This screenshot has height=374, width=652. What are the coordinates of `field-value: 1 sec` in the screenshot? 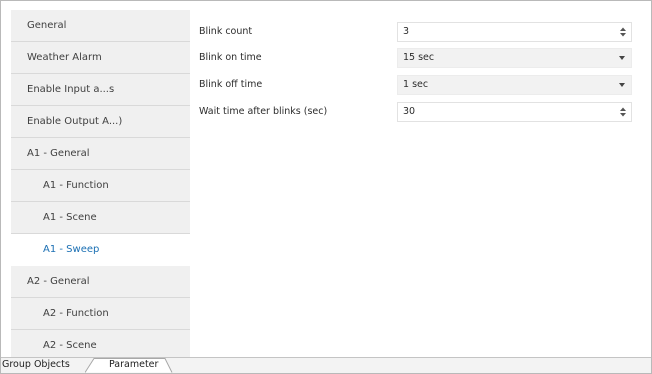 It's located at (416, 84).